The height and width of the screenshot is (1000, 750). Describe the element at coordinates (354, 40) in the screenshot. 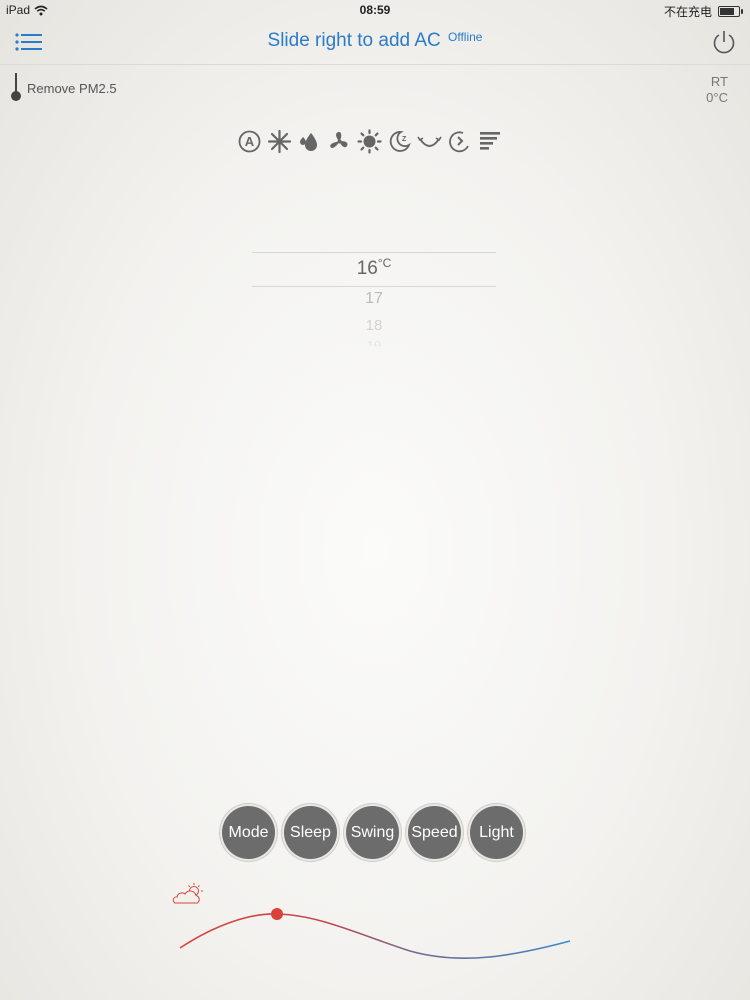

I see `title-text: Slide right to add AC` at that location.